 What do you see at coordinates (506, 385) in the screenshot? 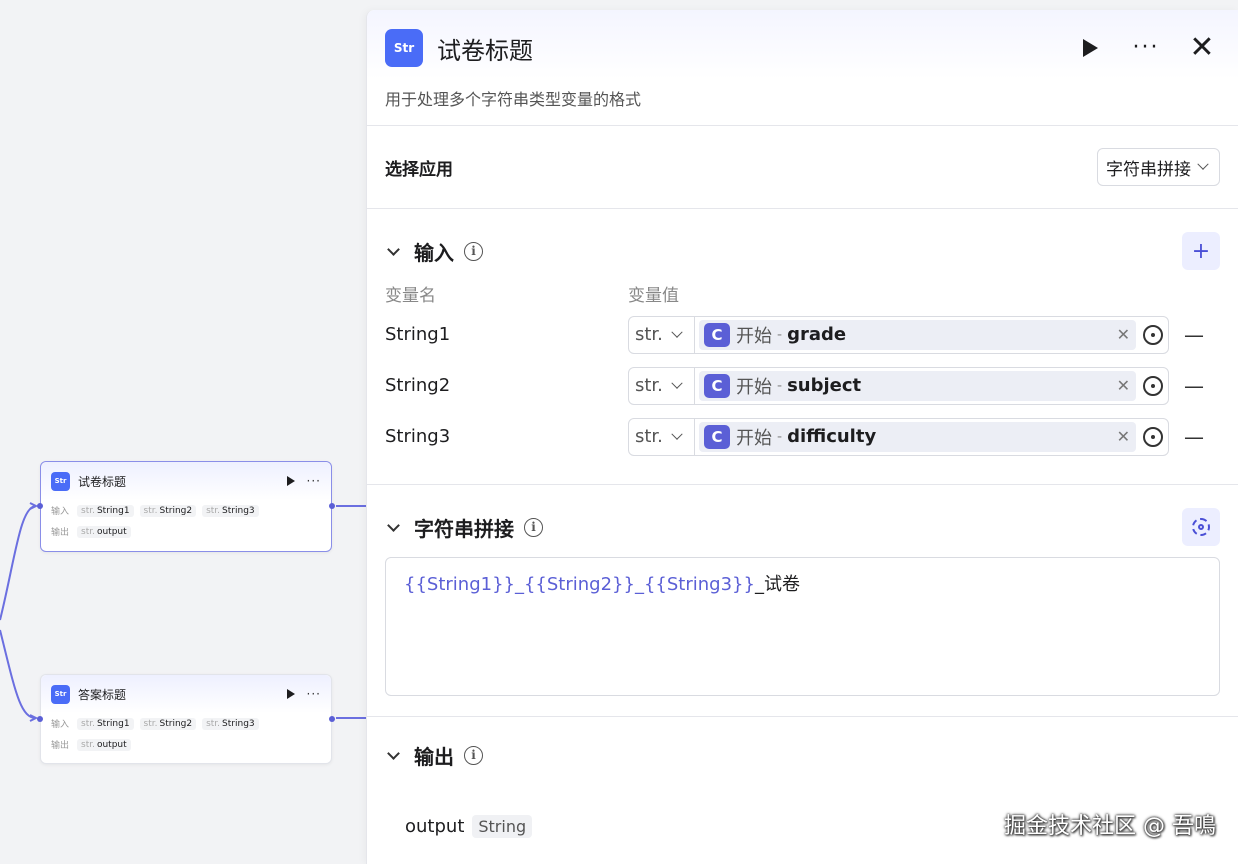
I see `variable-name: String2` at bounding box center [506, 385].